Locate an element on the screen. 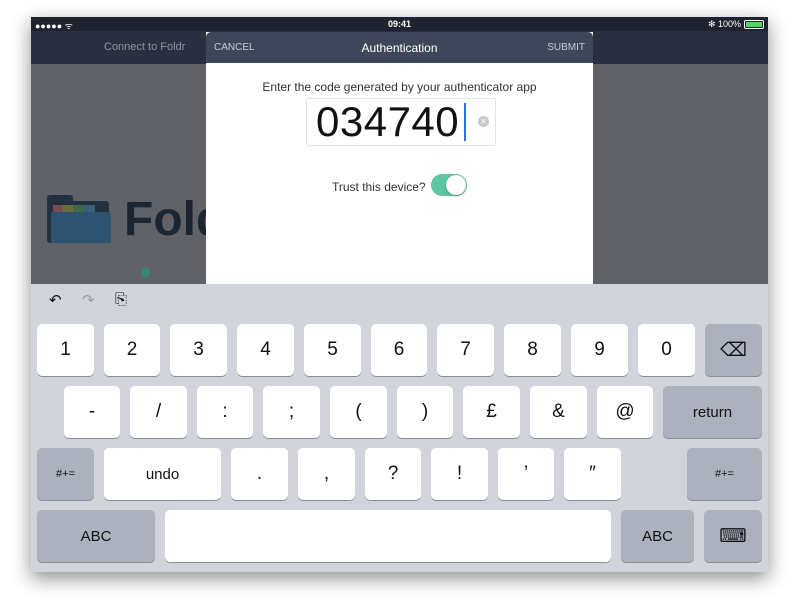 The width and height of the screenshot is (799, 615). trust-device-toggle is located at coordinates (449, 185).